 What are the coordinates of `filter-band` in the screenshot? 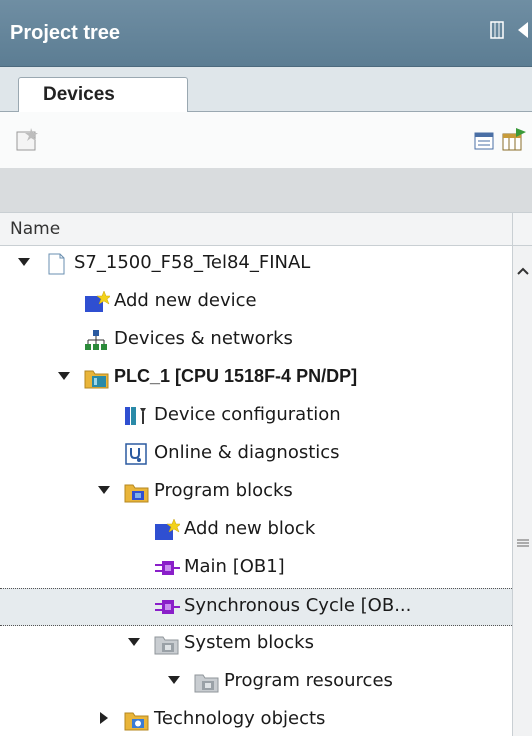 It's located at (266, 190).